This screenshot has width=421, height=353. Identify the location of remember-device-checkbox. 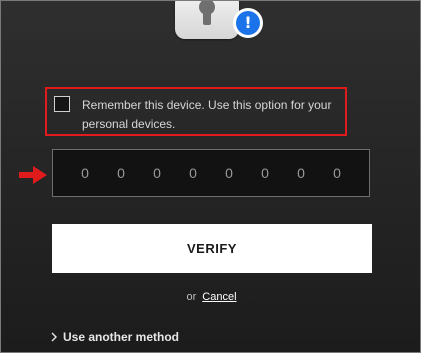
(62, 104).